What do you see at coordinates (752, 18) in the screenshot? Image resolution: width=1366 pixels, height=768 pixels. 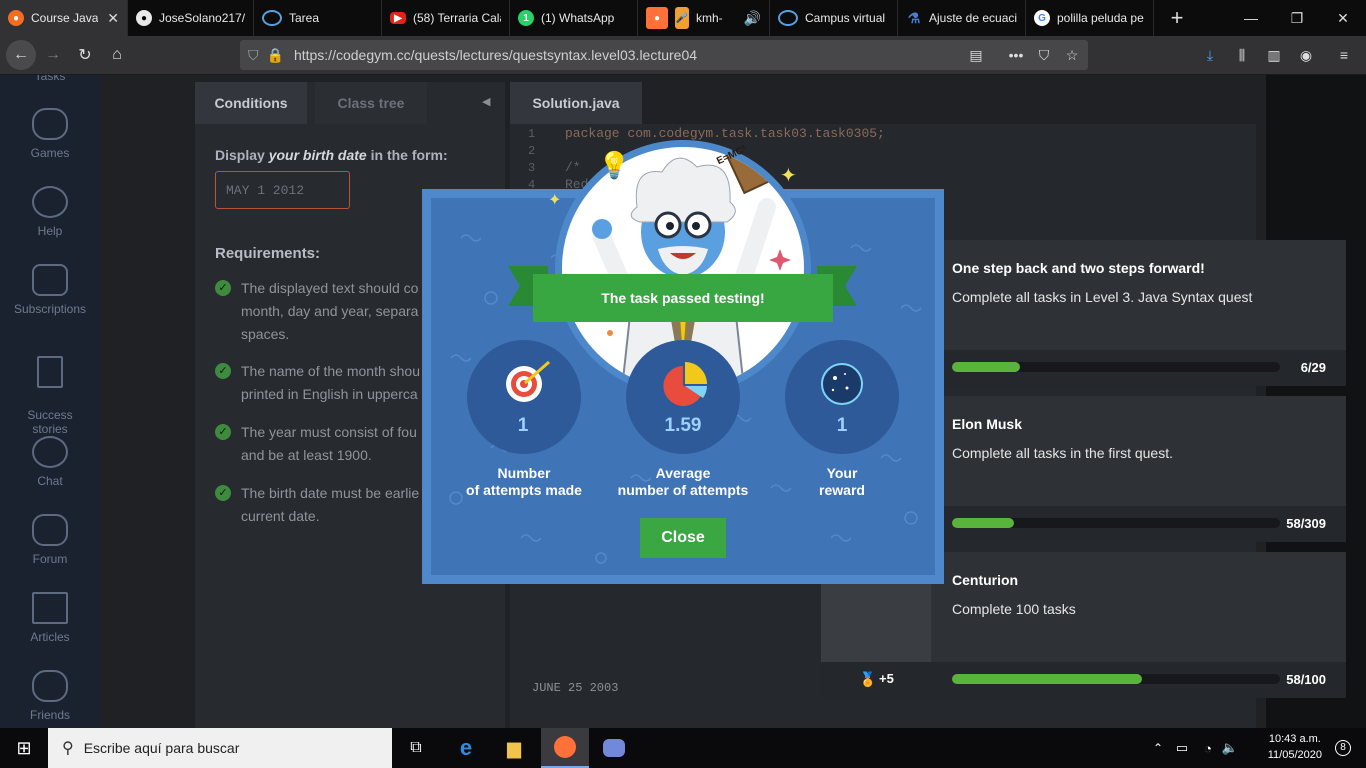 I see `speaker-icon: 🔊` at bounding box center [752, 18].